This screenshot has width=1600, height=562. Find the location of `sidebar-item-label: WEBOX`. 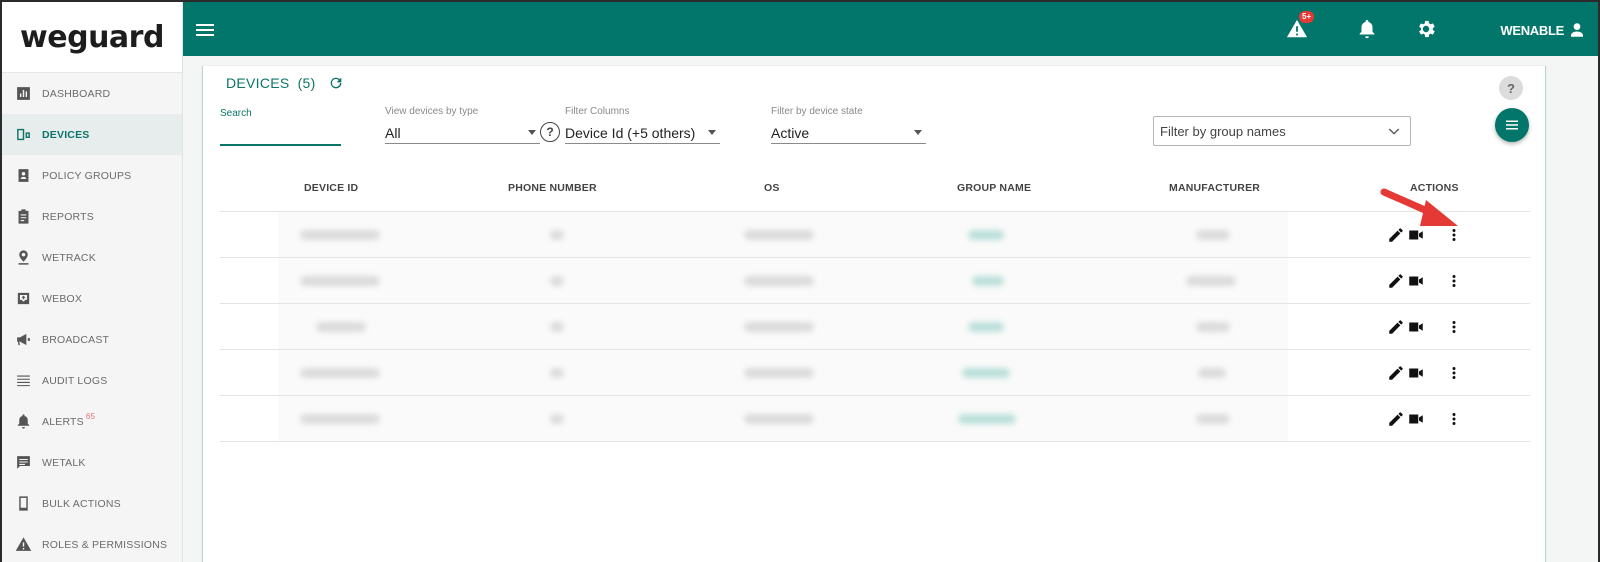

sidebar-item-label: WEBOX is located at coordinates (62, 298).